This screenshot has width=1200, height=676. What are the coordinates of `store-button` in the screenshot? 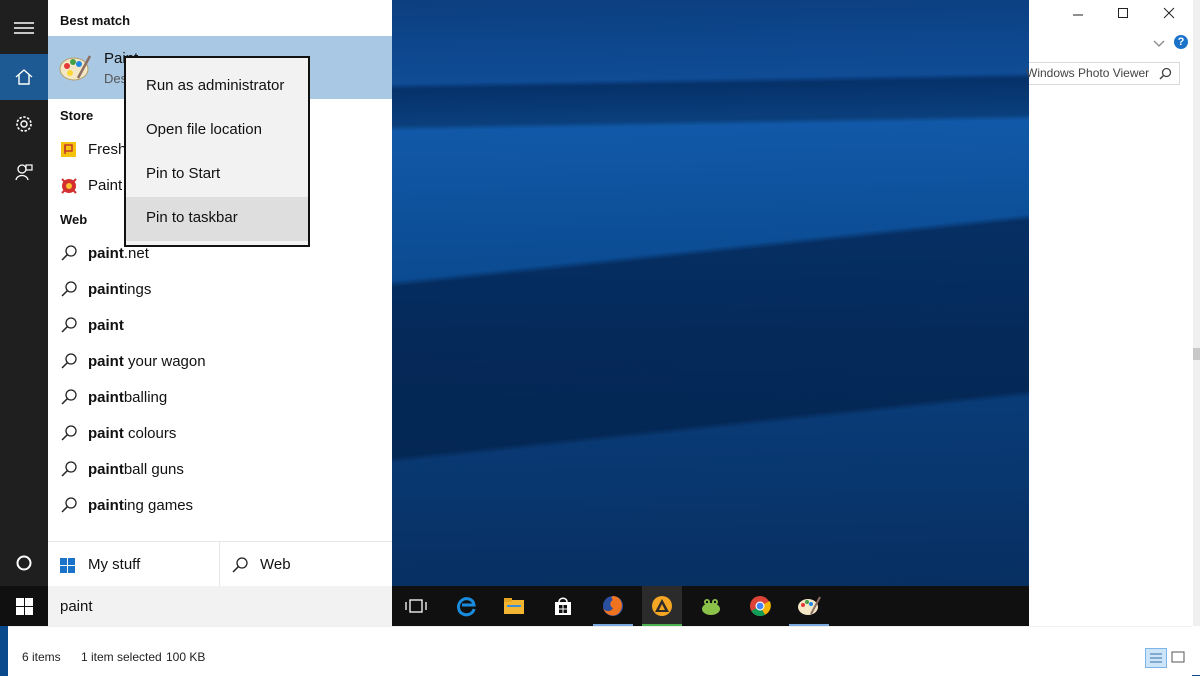 It's located at (563, 606).